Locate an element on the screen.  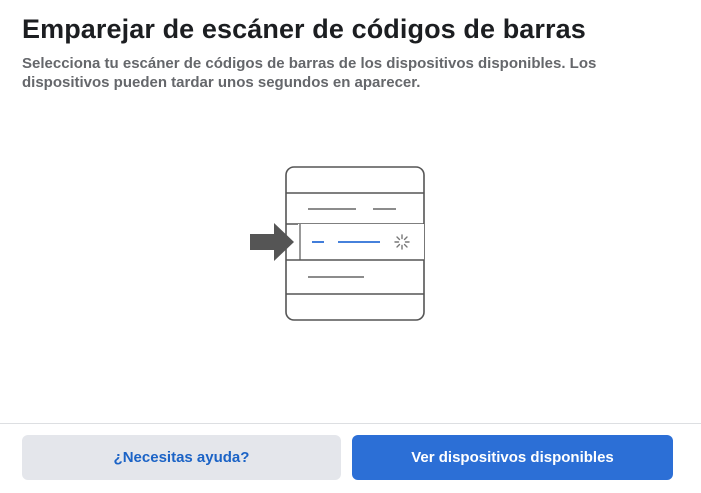
help-button: ¿Necesitas ayuda? is located at coordinates (181, 457).